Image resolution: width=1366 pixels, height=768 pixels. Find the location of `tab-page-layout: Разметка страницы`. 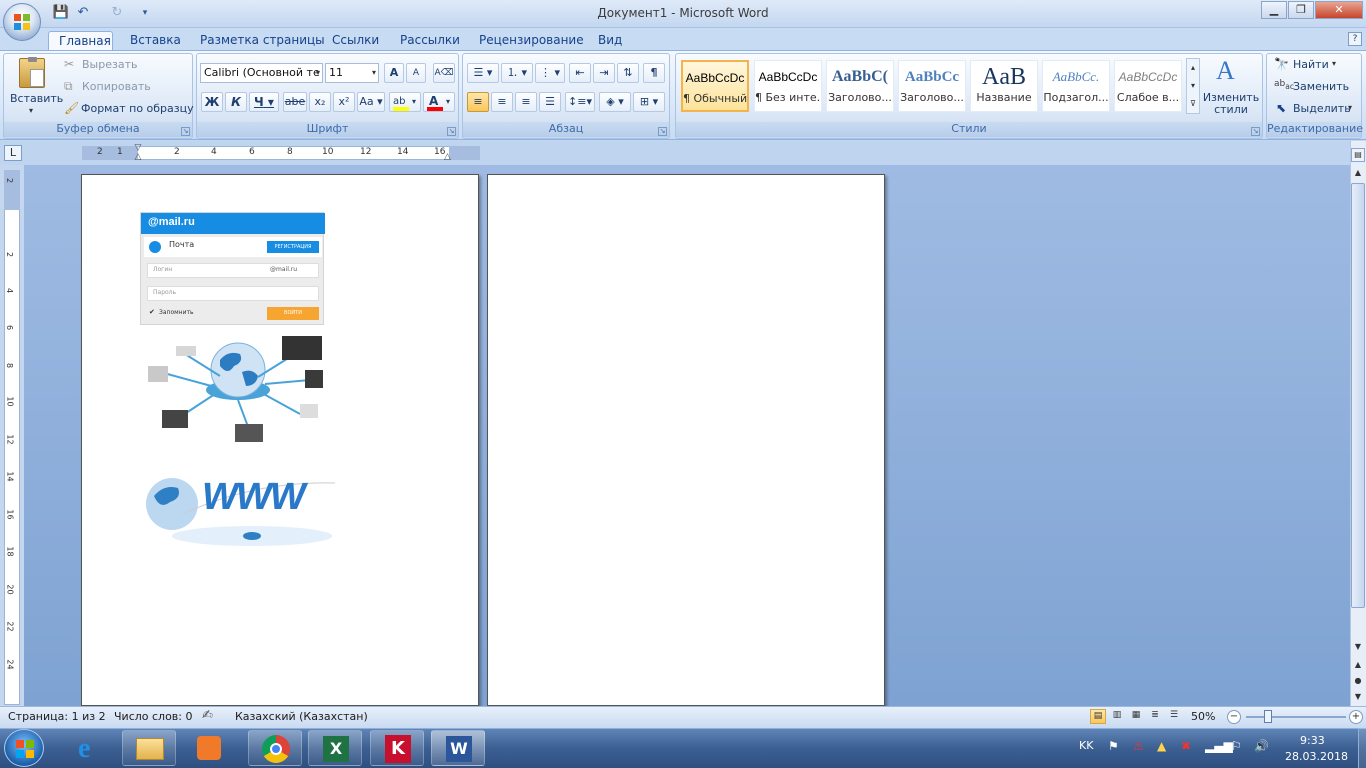

tab-page-layout: Разметка страницы is located at coordinates (262, 41).